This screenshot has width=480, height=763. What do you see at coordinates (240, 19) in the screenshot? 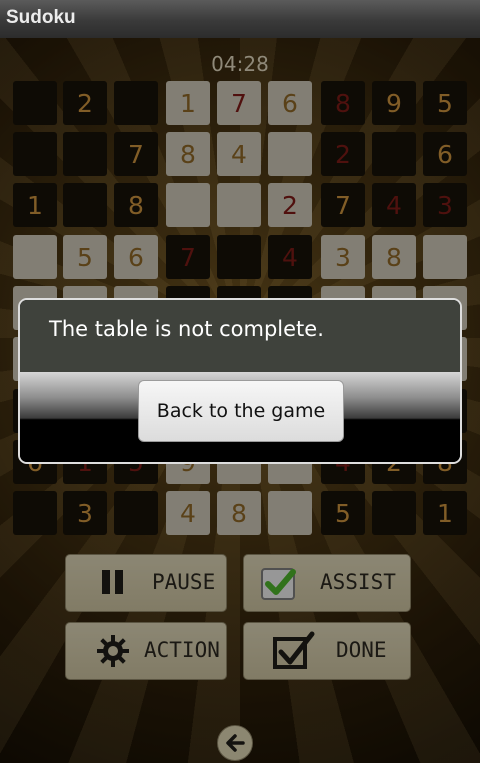
I see `title-bar: Sudoku` at bounding box center [240, 19].